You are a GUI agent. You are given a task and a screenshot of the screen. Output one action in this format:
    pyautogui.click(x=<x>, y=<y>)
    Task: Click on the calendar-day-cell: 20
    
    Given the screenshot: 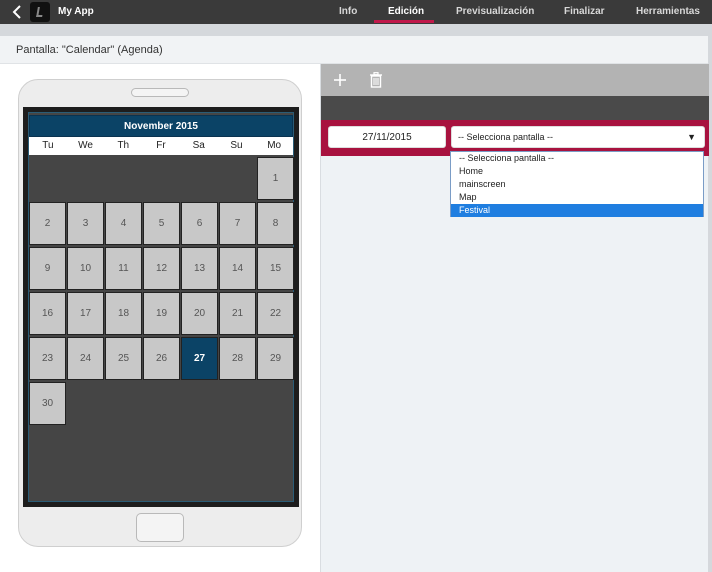 What is the action you would take?
    pyautogui.click(x=199, y=313)
    